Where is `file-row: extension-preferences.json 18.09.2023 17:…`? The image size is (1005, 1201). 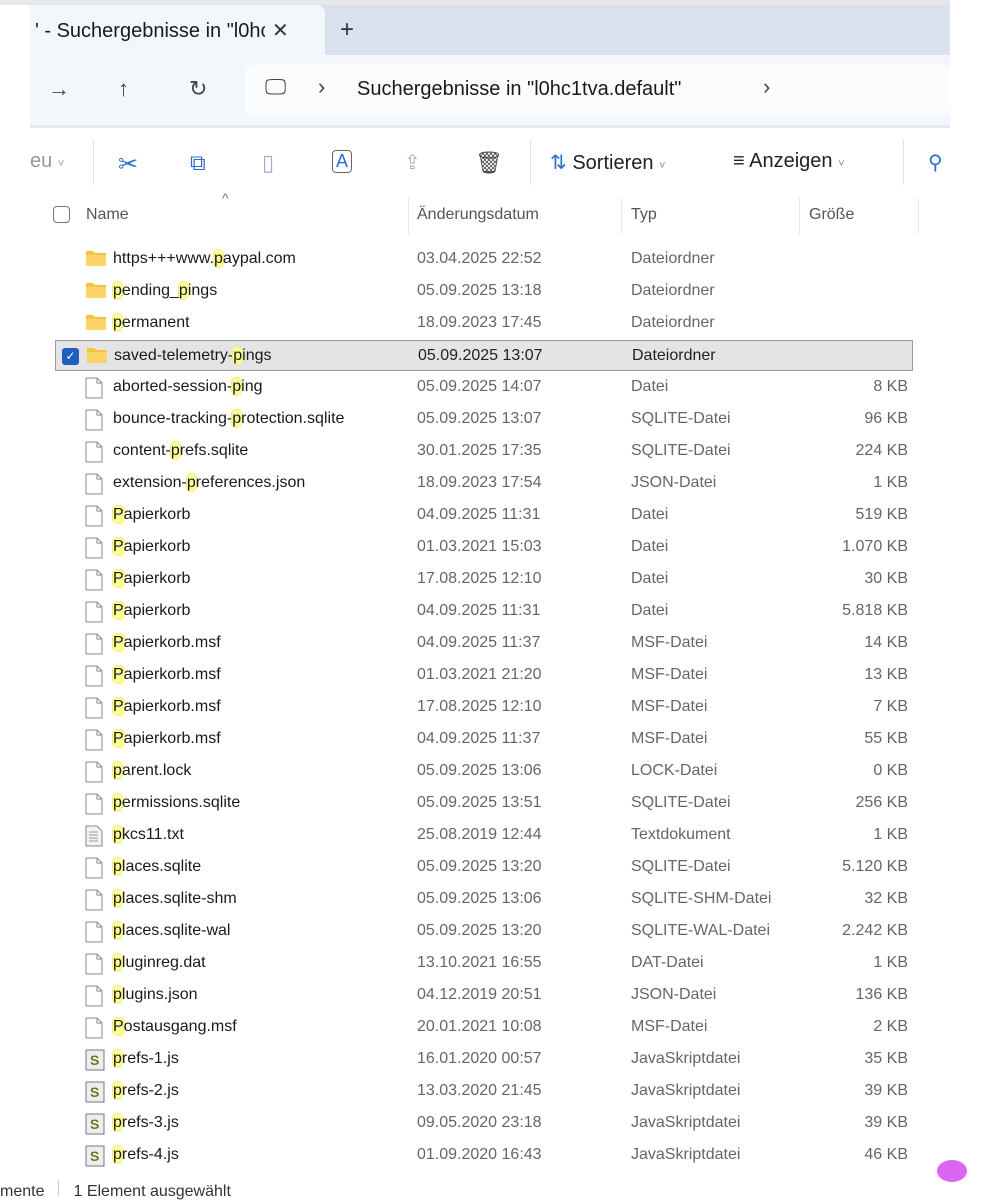 file-row: extension-preferences.json 18.09.2023 17:… is located at coordinates (484, 483).